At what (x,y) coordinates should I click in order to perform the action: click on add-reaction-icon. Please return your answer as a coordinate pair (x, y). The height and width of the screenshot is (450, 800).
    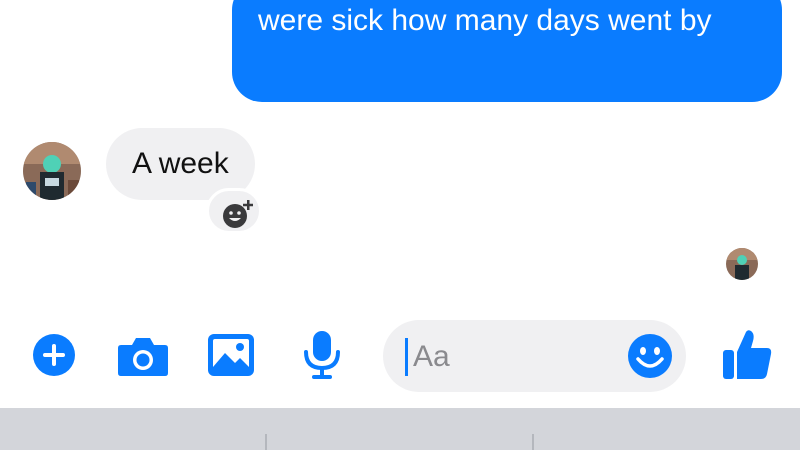
    Looking at the image, I should click on (238, 214).